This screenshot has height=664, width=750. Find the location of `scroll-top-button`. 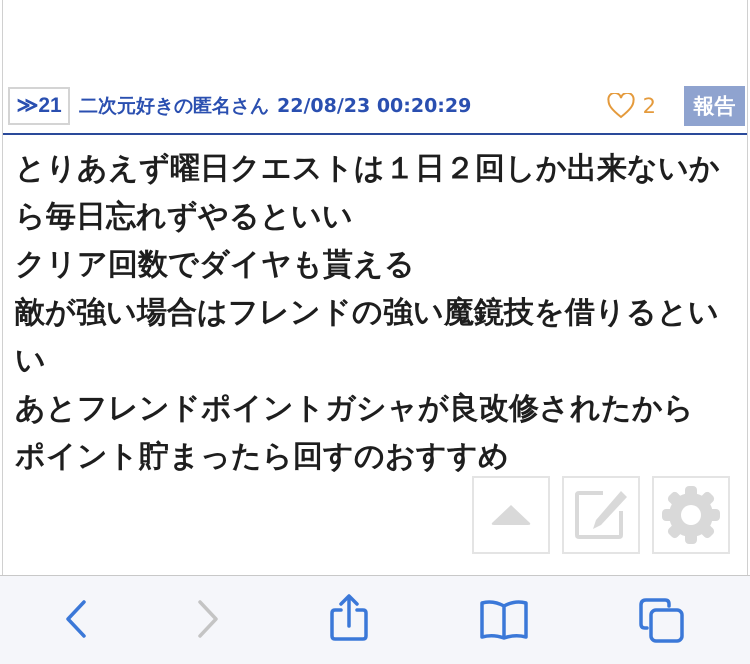

scroll-top-button is located at coordinates (511, 515).